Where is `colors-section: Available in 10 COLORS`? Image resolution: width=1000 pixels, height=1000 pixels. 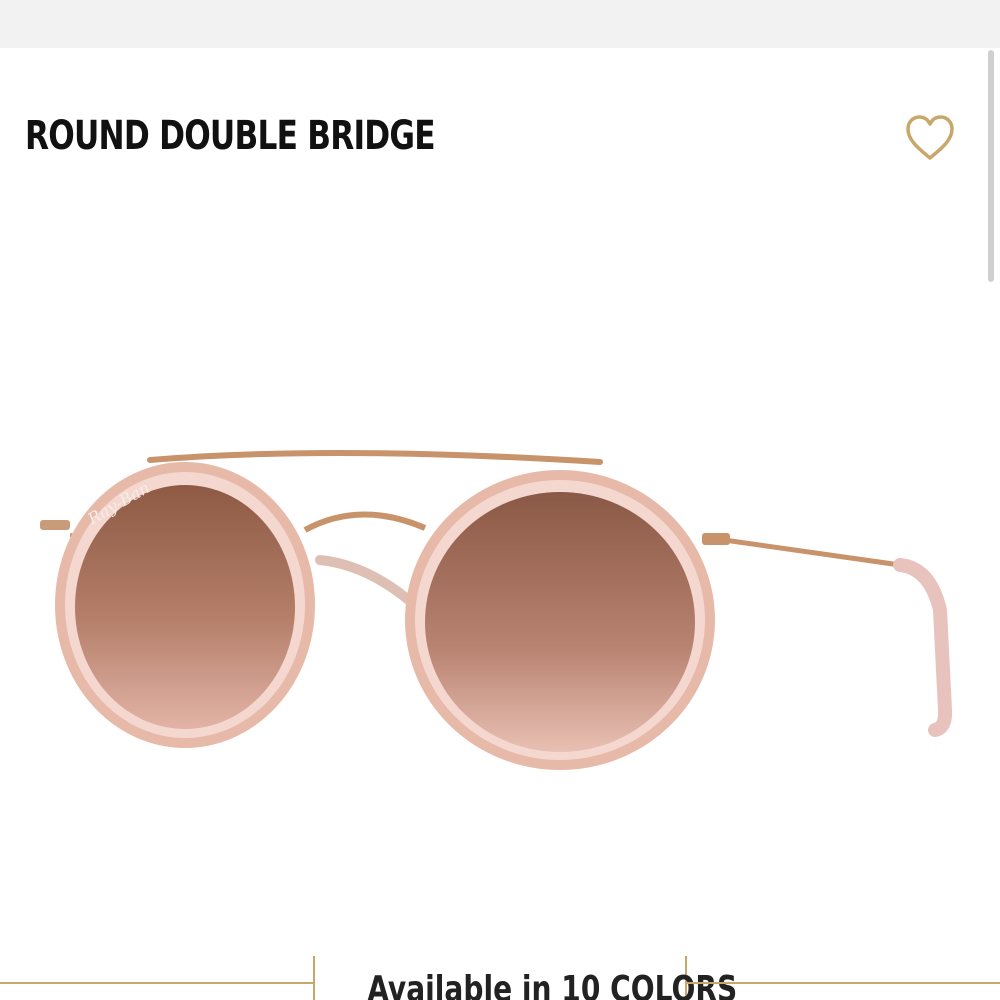
colors-section: Available in 10 COLORS is located at coordinates (500, 975).